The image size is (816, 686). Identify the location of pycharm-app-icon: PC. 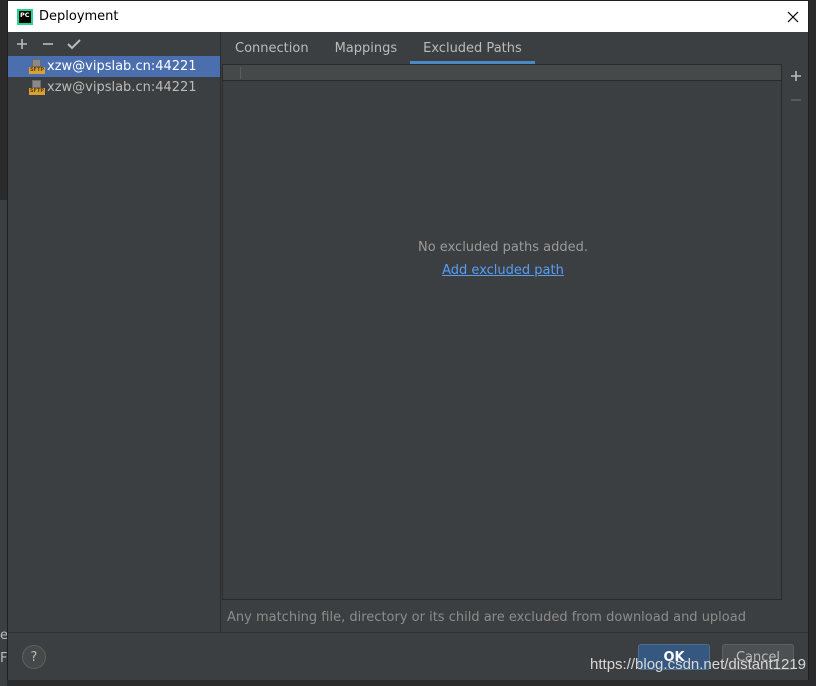
(25, 16).